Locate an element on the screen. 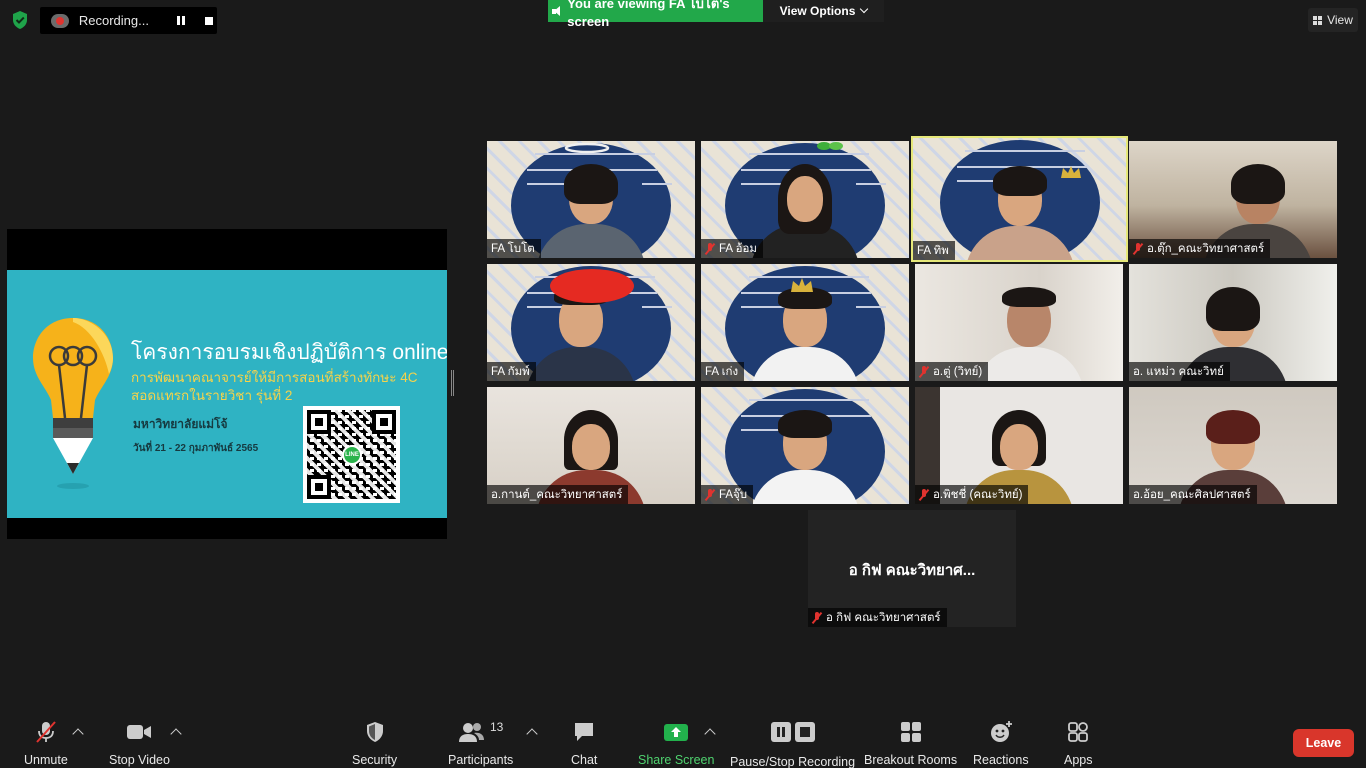  apps-button: Apps is located at coordinates (1078, 743).